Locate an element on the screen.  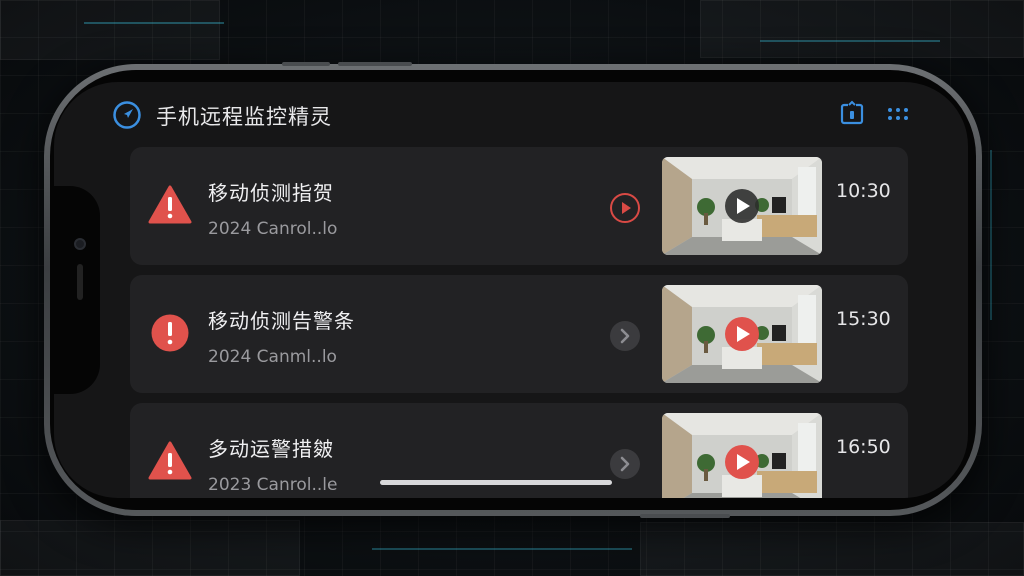
play-button is located at coordinates (625, 208).